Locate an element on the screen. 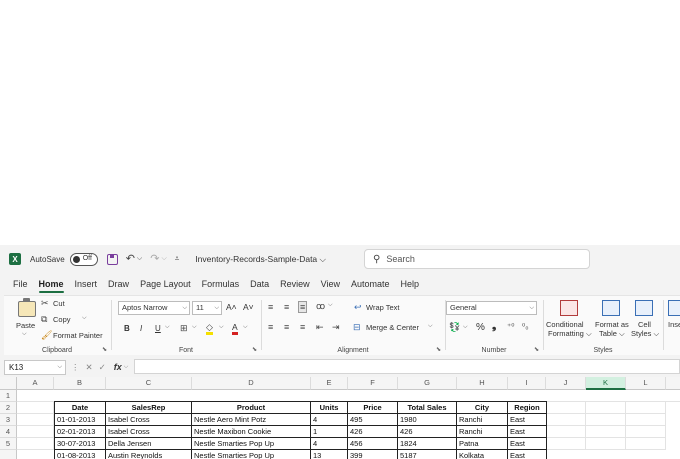  font-name-select: Aptos Narrow ⌵ is located at coordinates (154, 308).